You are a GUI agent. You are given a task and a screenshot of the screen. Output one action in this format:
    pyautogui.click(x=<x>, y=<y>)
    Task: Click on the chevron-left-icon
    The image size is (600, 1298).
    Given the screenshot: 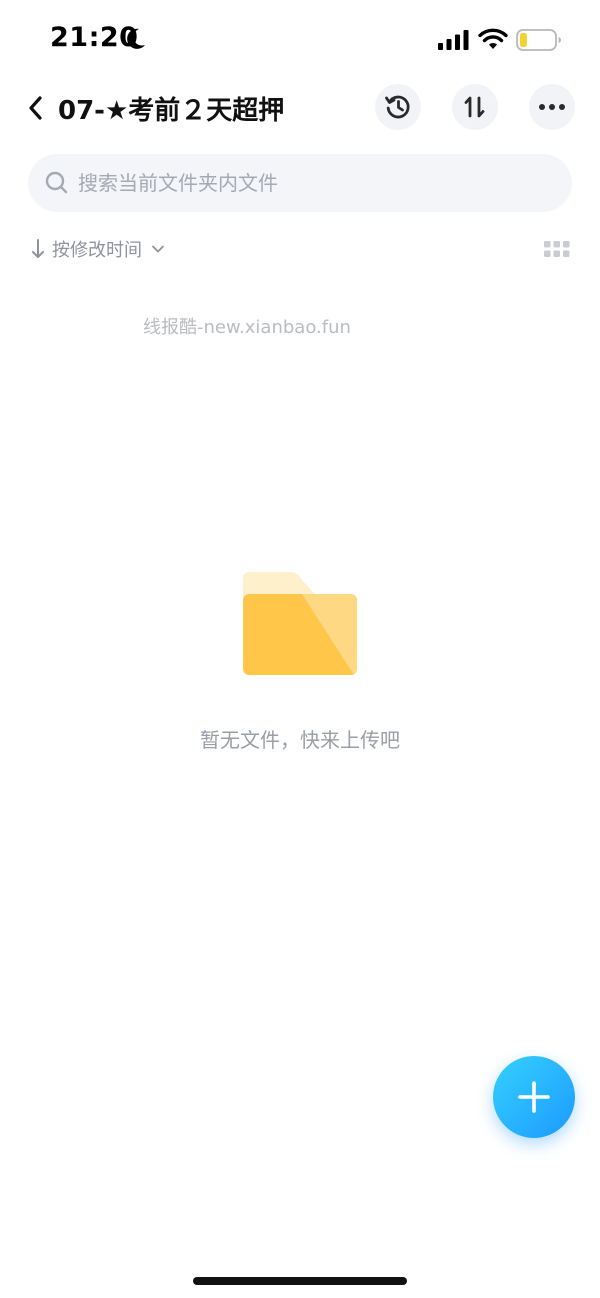 What is the action you would take?
    pyautogui.click(x=35, y=108)
    